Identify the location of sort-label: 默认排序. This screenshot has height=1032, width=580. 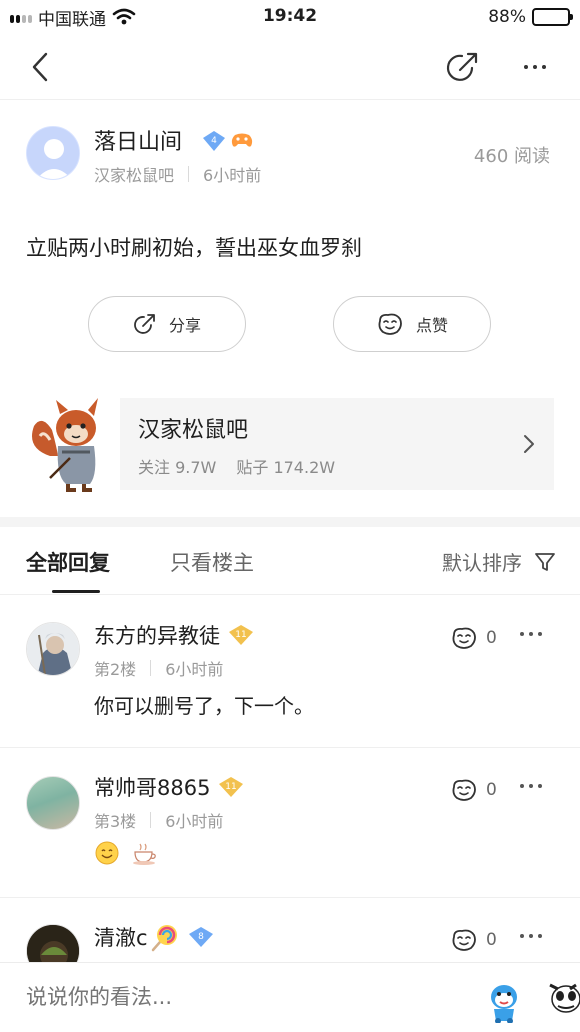
(482, 563).